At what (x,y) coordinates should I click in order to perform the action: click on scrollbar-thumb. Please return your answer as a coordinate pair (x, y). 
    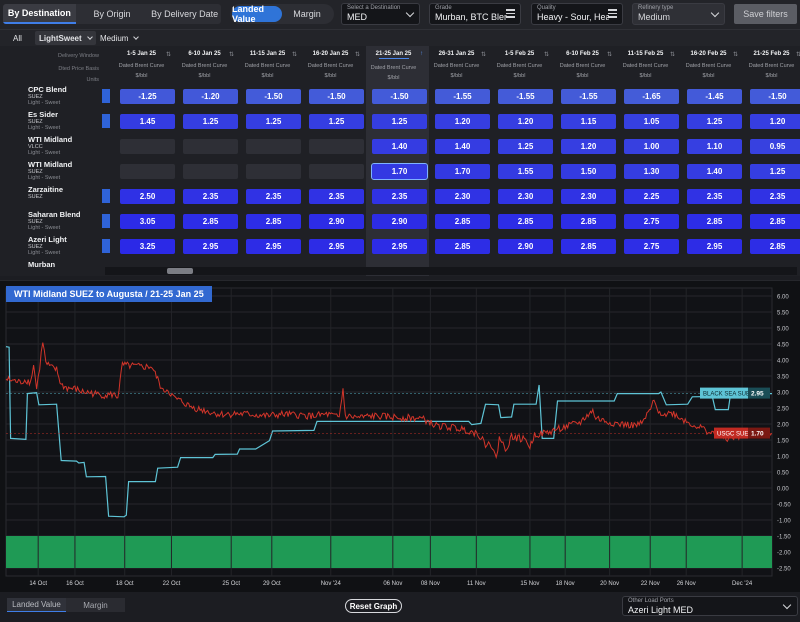
    Looking at the image, I should click on (180, 271).